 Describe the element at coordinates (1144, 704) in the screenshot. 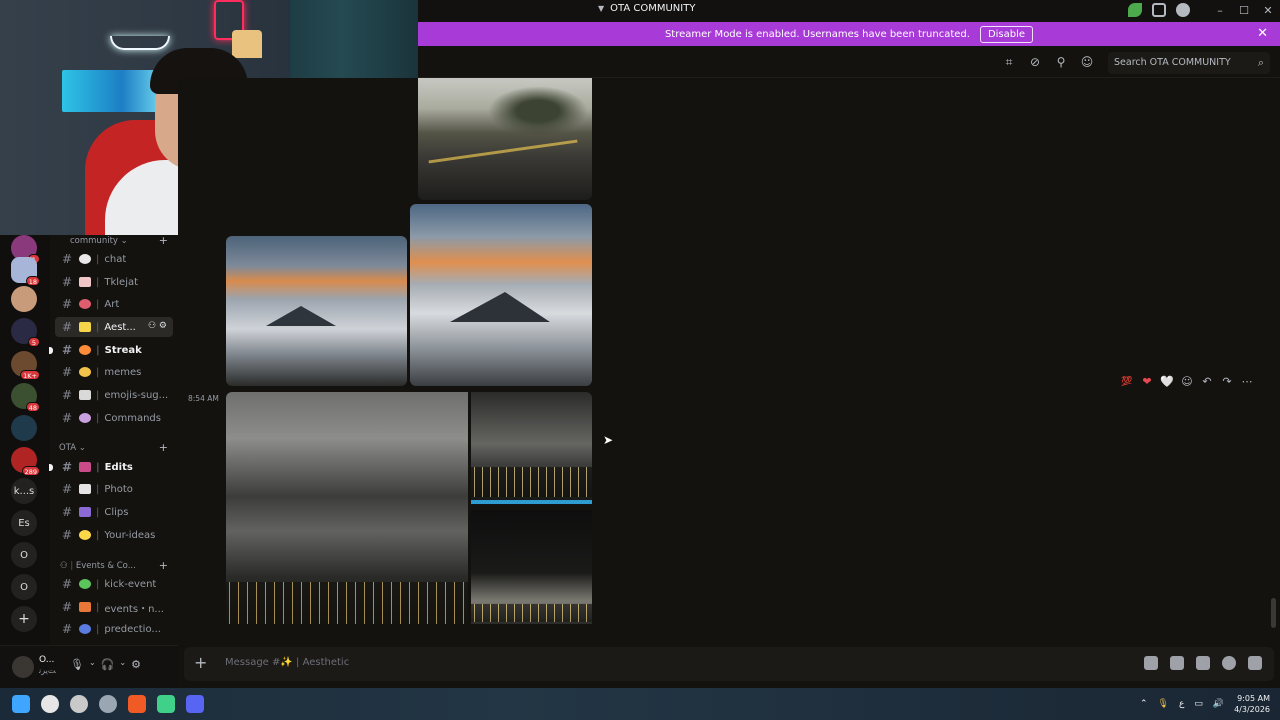

I see `chevron-up-icon: ⌃` at that location.